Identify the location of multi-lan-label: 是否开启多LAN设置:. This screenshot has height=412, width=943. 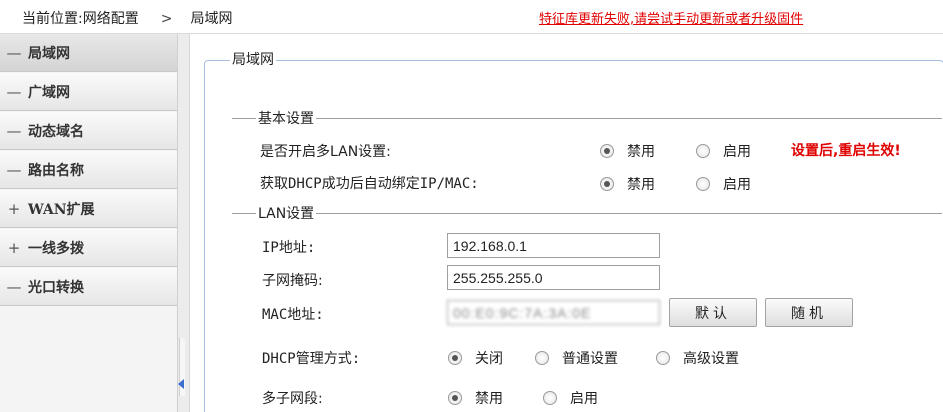
(325, 152).